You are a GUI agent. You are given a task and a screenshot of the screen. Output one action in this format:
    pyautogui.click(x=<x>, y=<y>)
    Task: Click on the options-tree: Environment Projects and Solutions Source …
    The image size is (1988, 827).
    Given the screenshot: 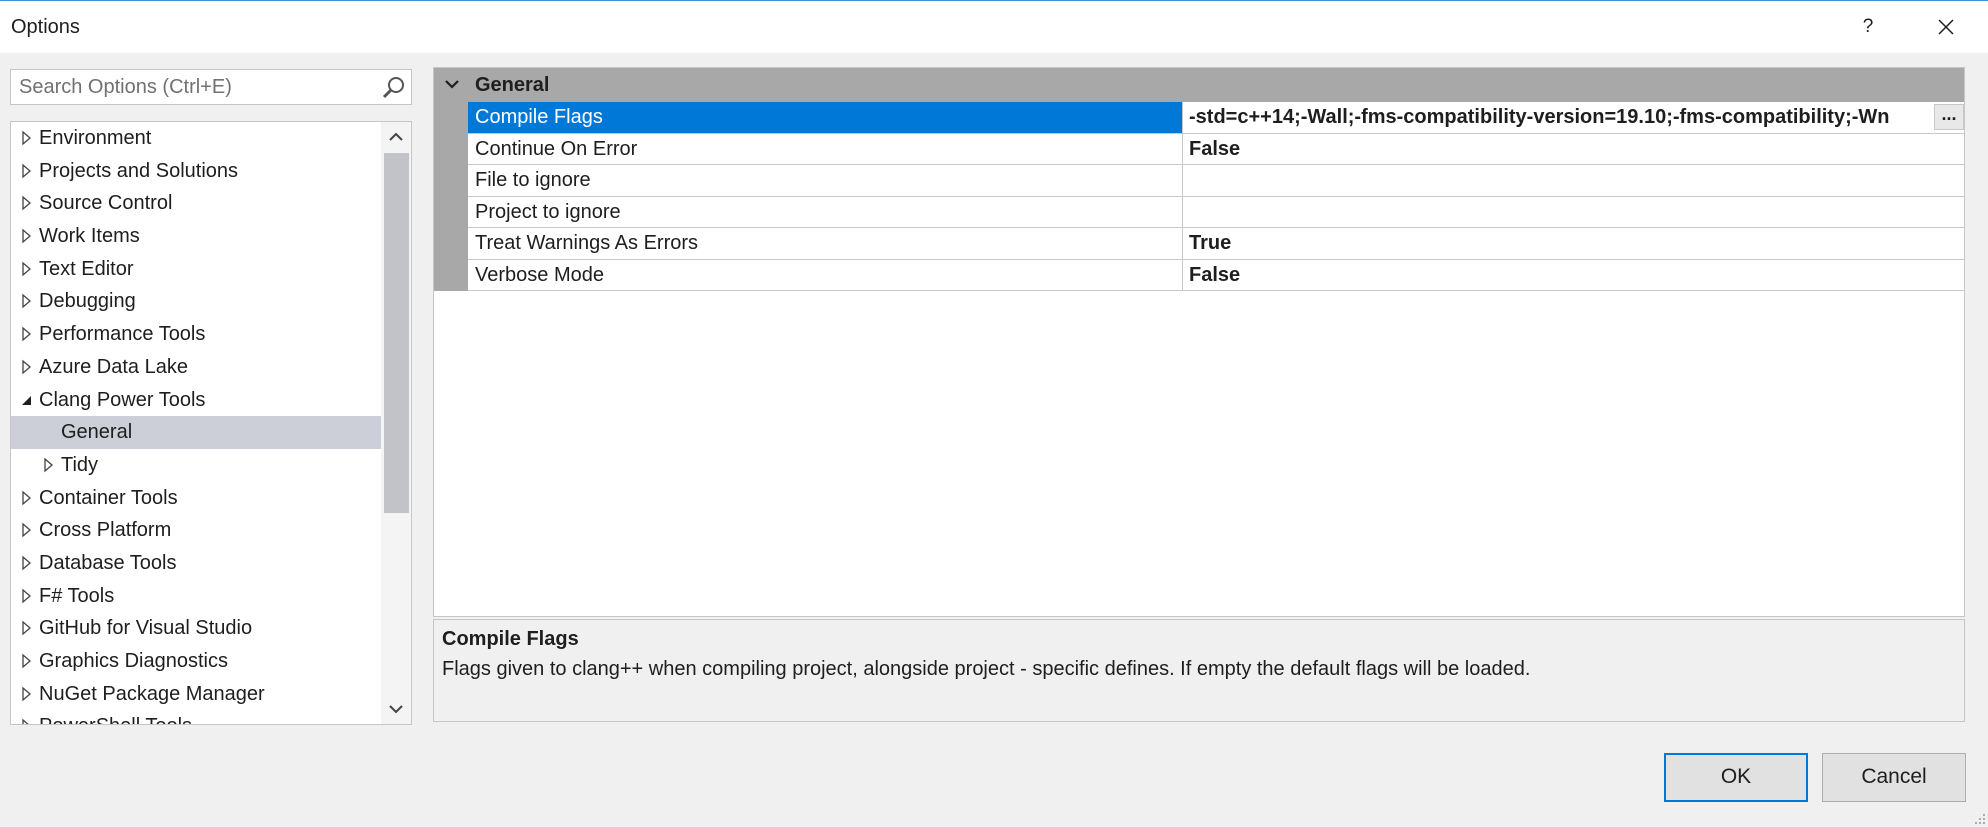 What is the action you would take?
    pyautogui.click(x=211, y=423)
    